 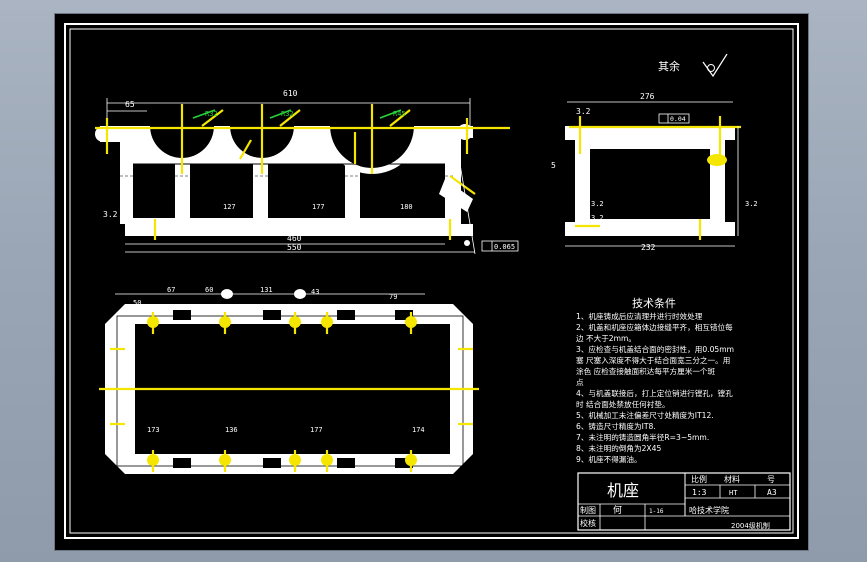 I want to click on dim-r45: R45, so click(x=399, y=114).